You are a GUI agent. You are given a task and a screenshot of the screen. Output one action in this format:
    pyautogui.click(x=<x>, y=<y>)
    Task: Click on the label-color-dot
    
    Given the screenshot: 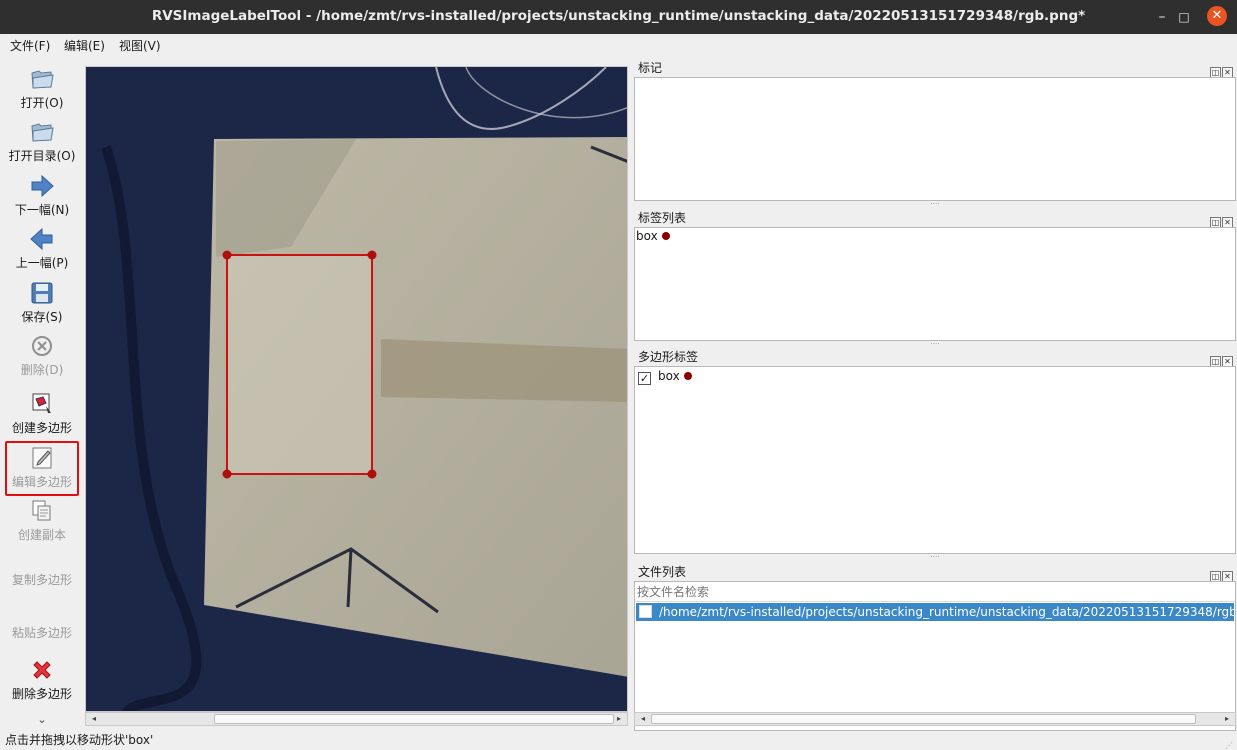 What is the action you would take?
    pyautogui.click(x=665, y=236)
    